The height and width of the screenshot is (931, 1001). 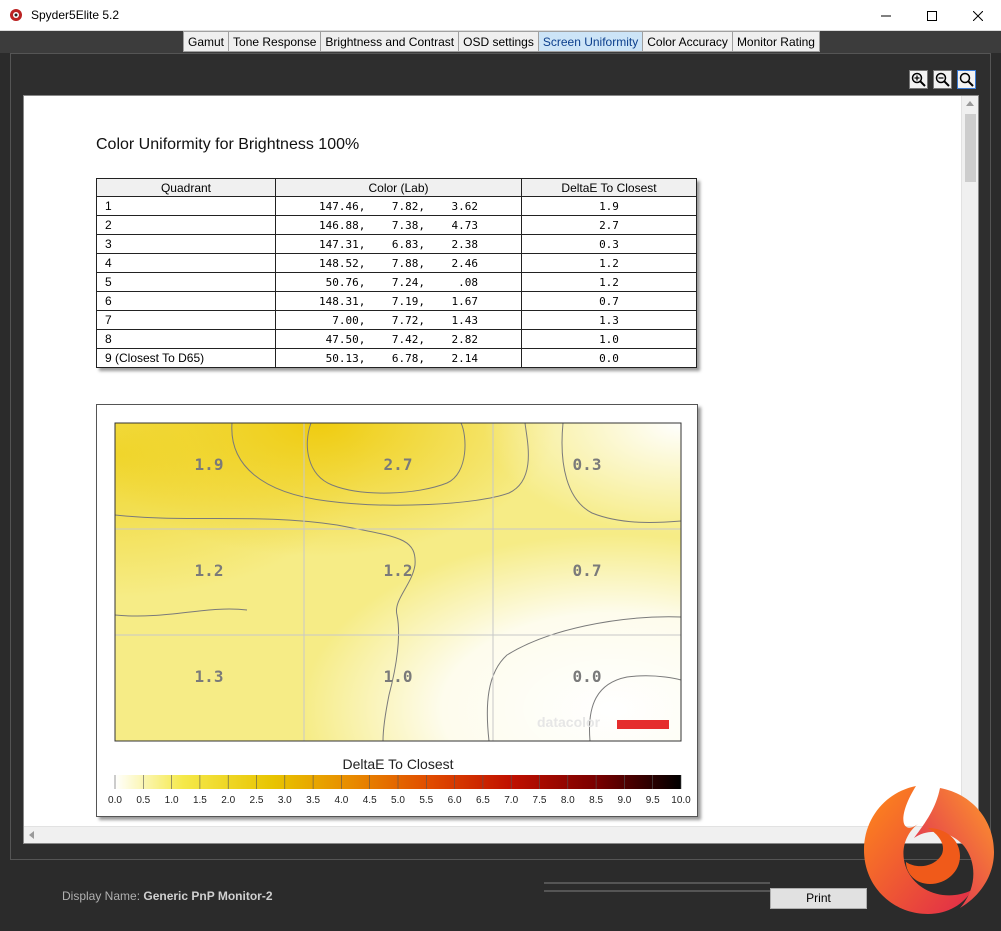 What do you see at coordinates (209, 464) in the screenshot?
I see `quadrant-value-label: 1.9` at bounding box center [209, 464].